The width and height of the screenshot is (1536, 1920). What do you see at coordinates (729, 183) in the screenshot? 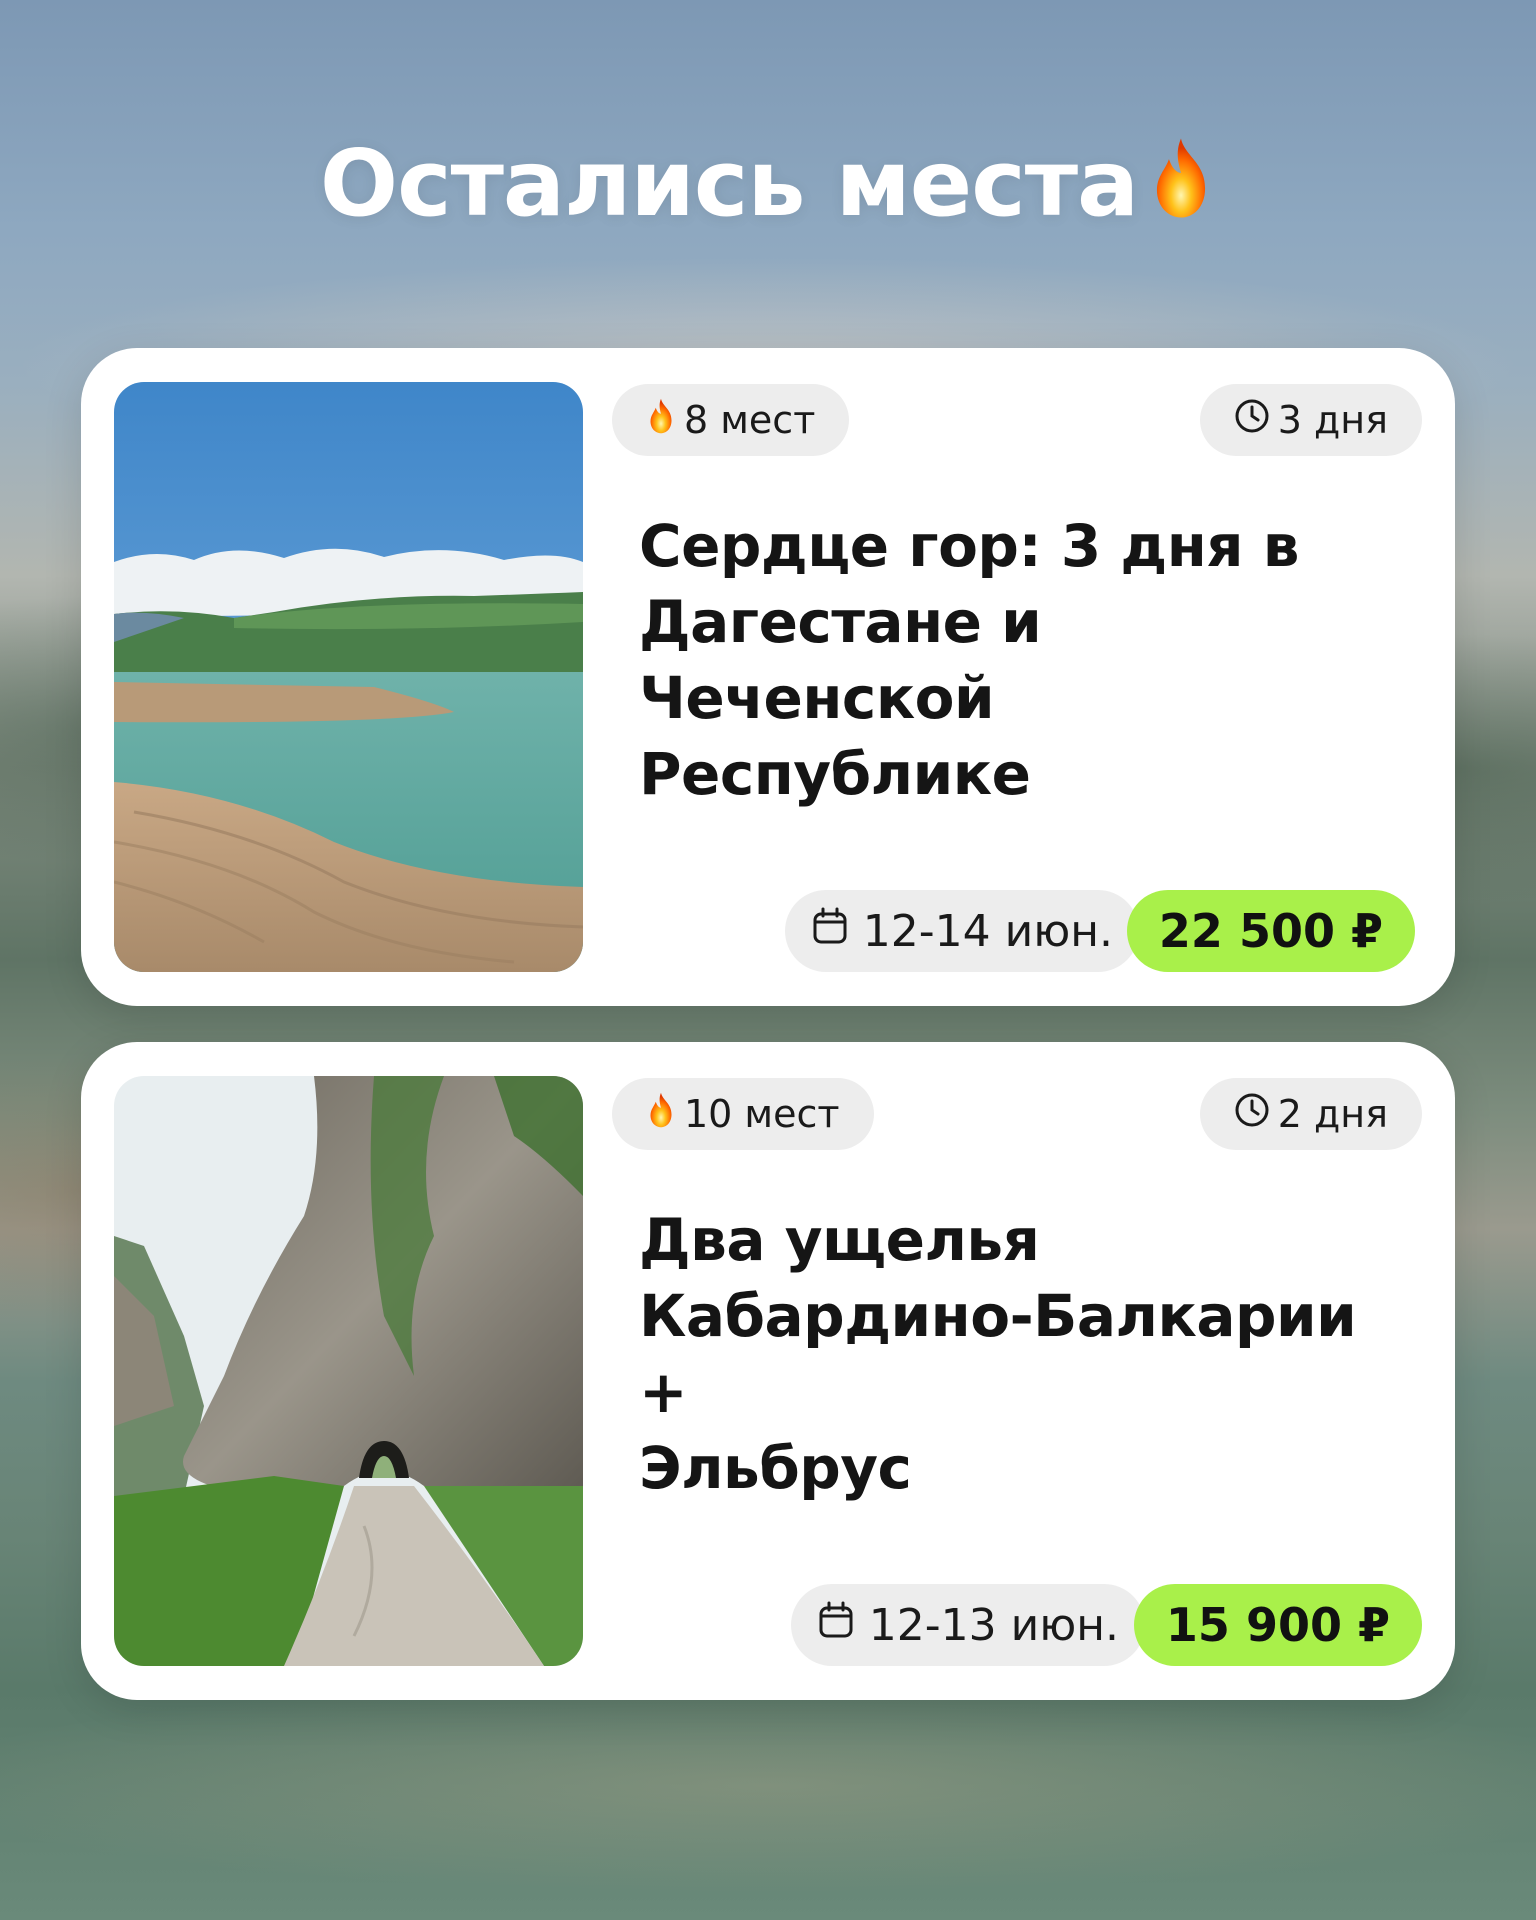
I see `page-title-text: Остались места` at bounding box center [729, 183].